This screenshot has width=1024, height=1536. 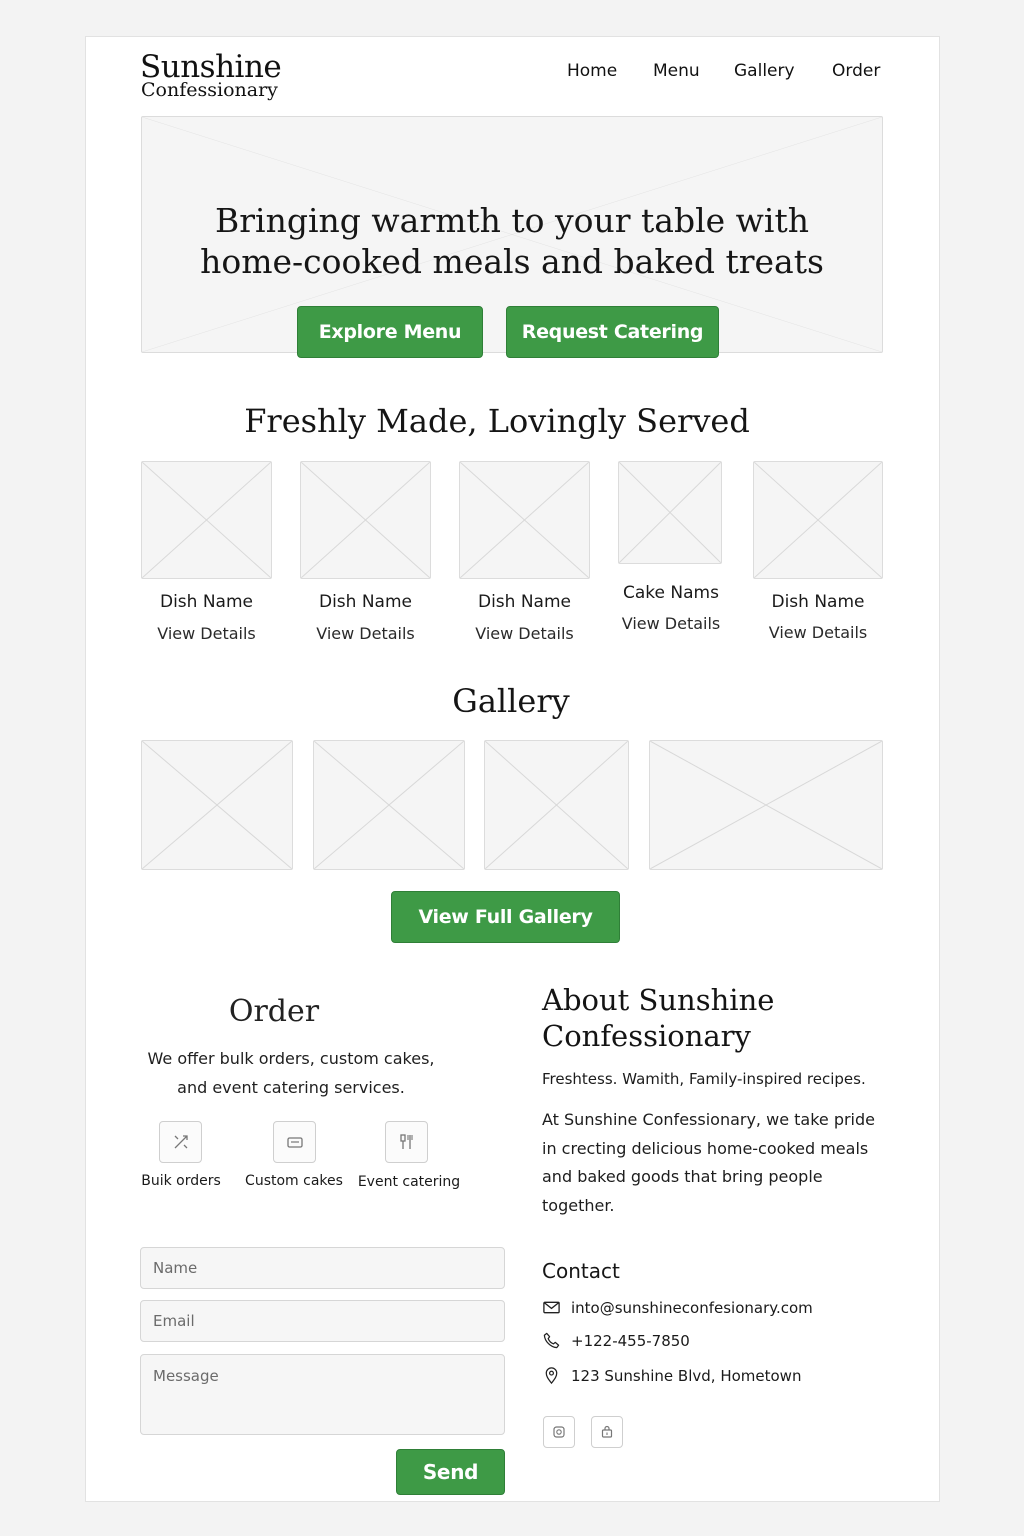 I want to click on contact-address-row: 123 Sunshine Blvd, Hometown, so click(x=671, y=1375).